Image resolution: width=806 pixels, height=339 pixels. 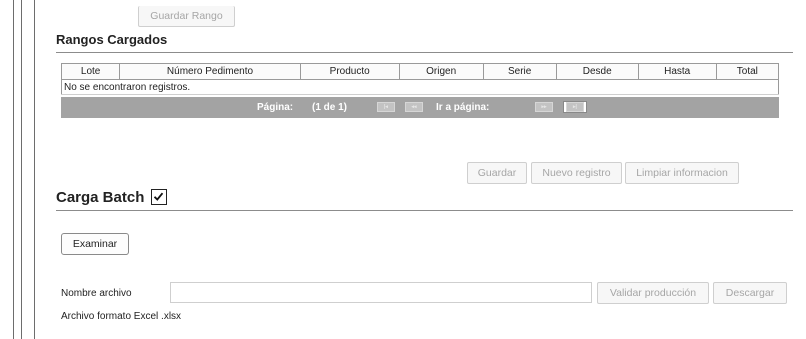 What do you see at coordinates (121, 316) in the screenshot?
I see `formato-note: Archivo formato Excel .xlsx` at bounding box center [121, 316].